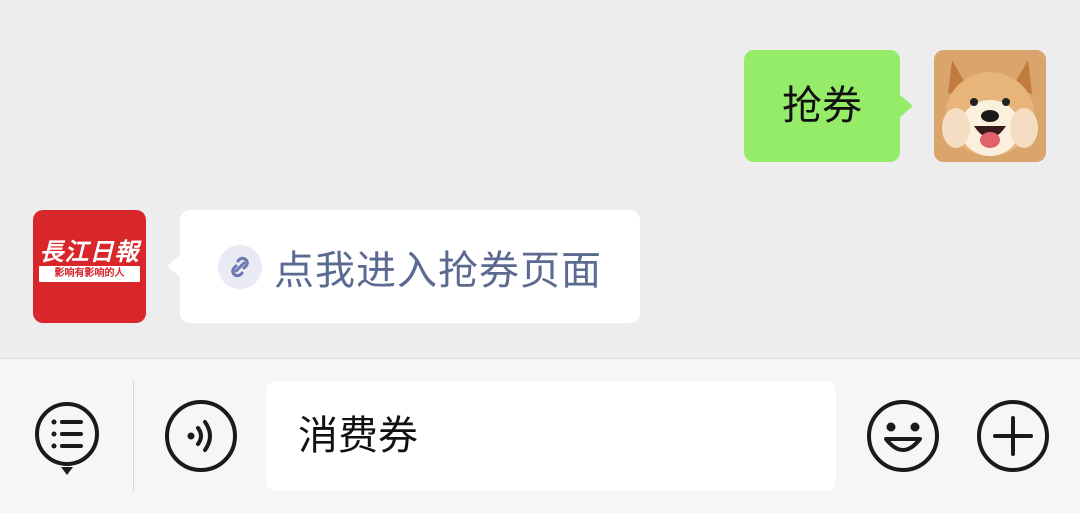 The height and width of the screenshot is (513, 1080). I want to click on bar-divider, so click(133, 436).